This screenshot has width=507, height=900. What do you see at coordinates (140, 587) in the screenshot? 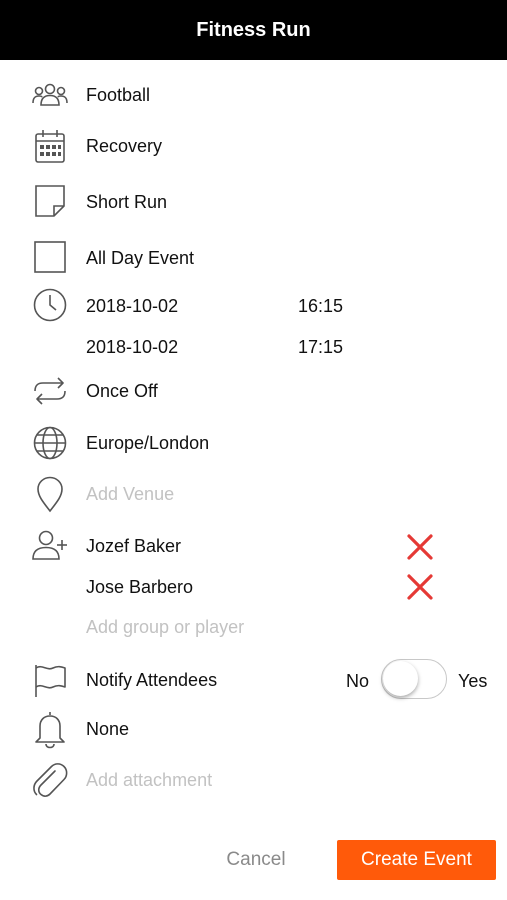
I see `attendee-name: Jose Barbero` at bounding box center [140, 587].